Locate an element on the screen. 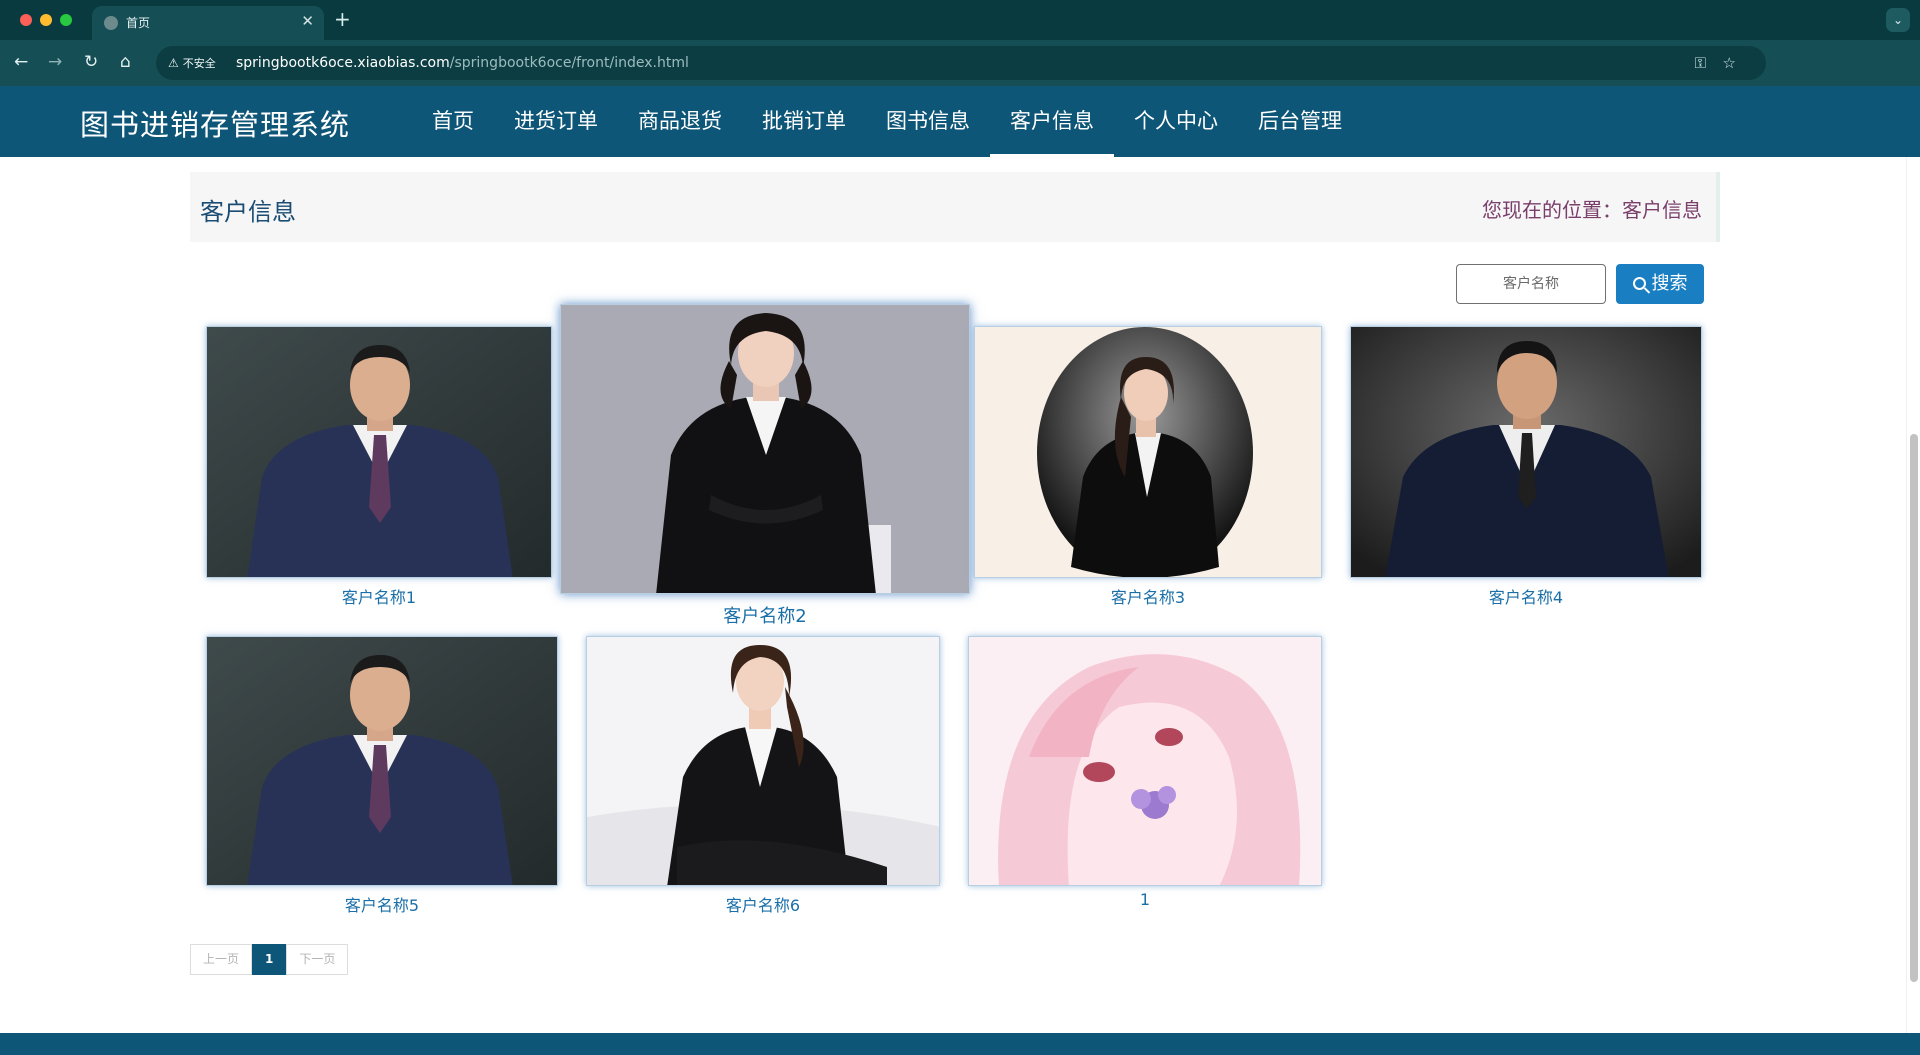 Image resolution: width=1920 pixels, height=1055 pixels. nav-item-wholesale-orders: 批销订单 is located at coordinates (804, 121).